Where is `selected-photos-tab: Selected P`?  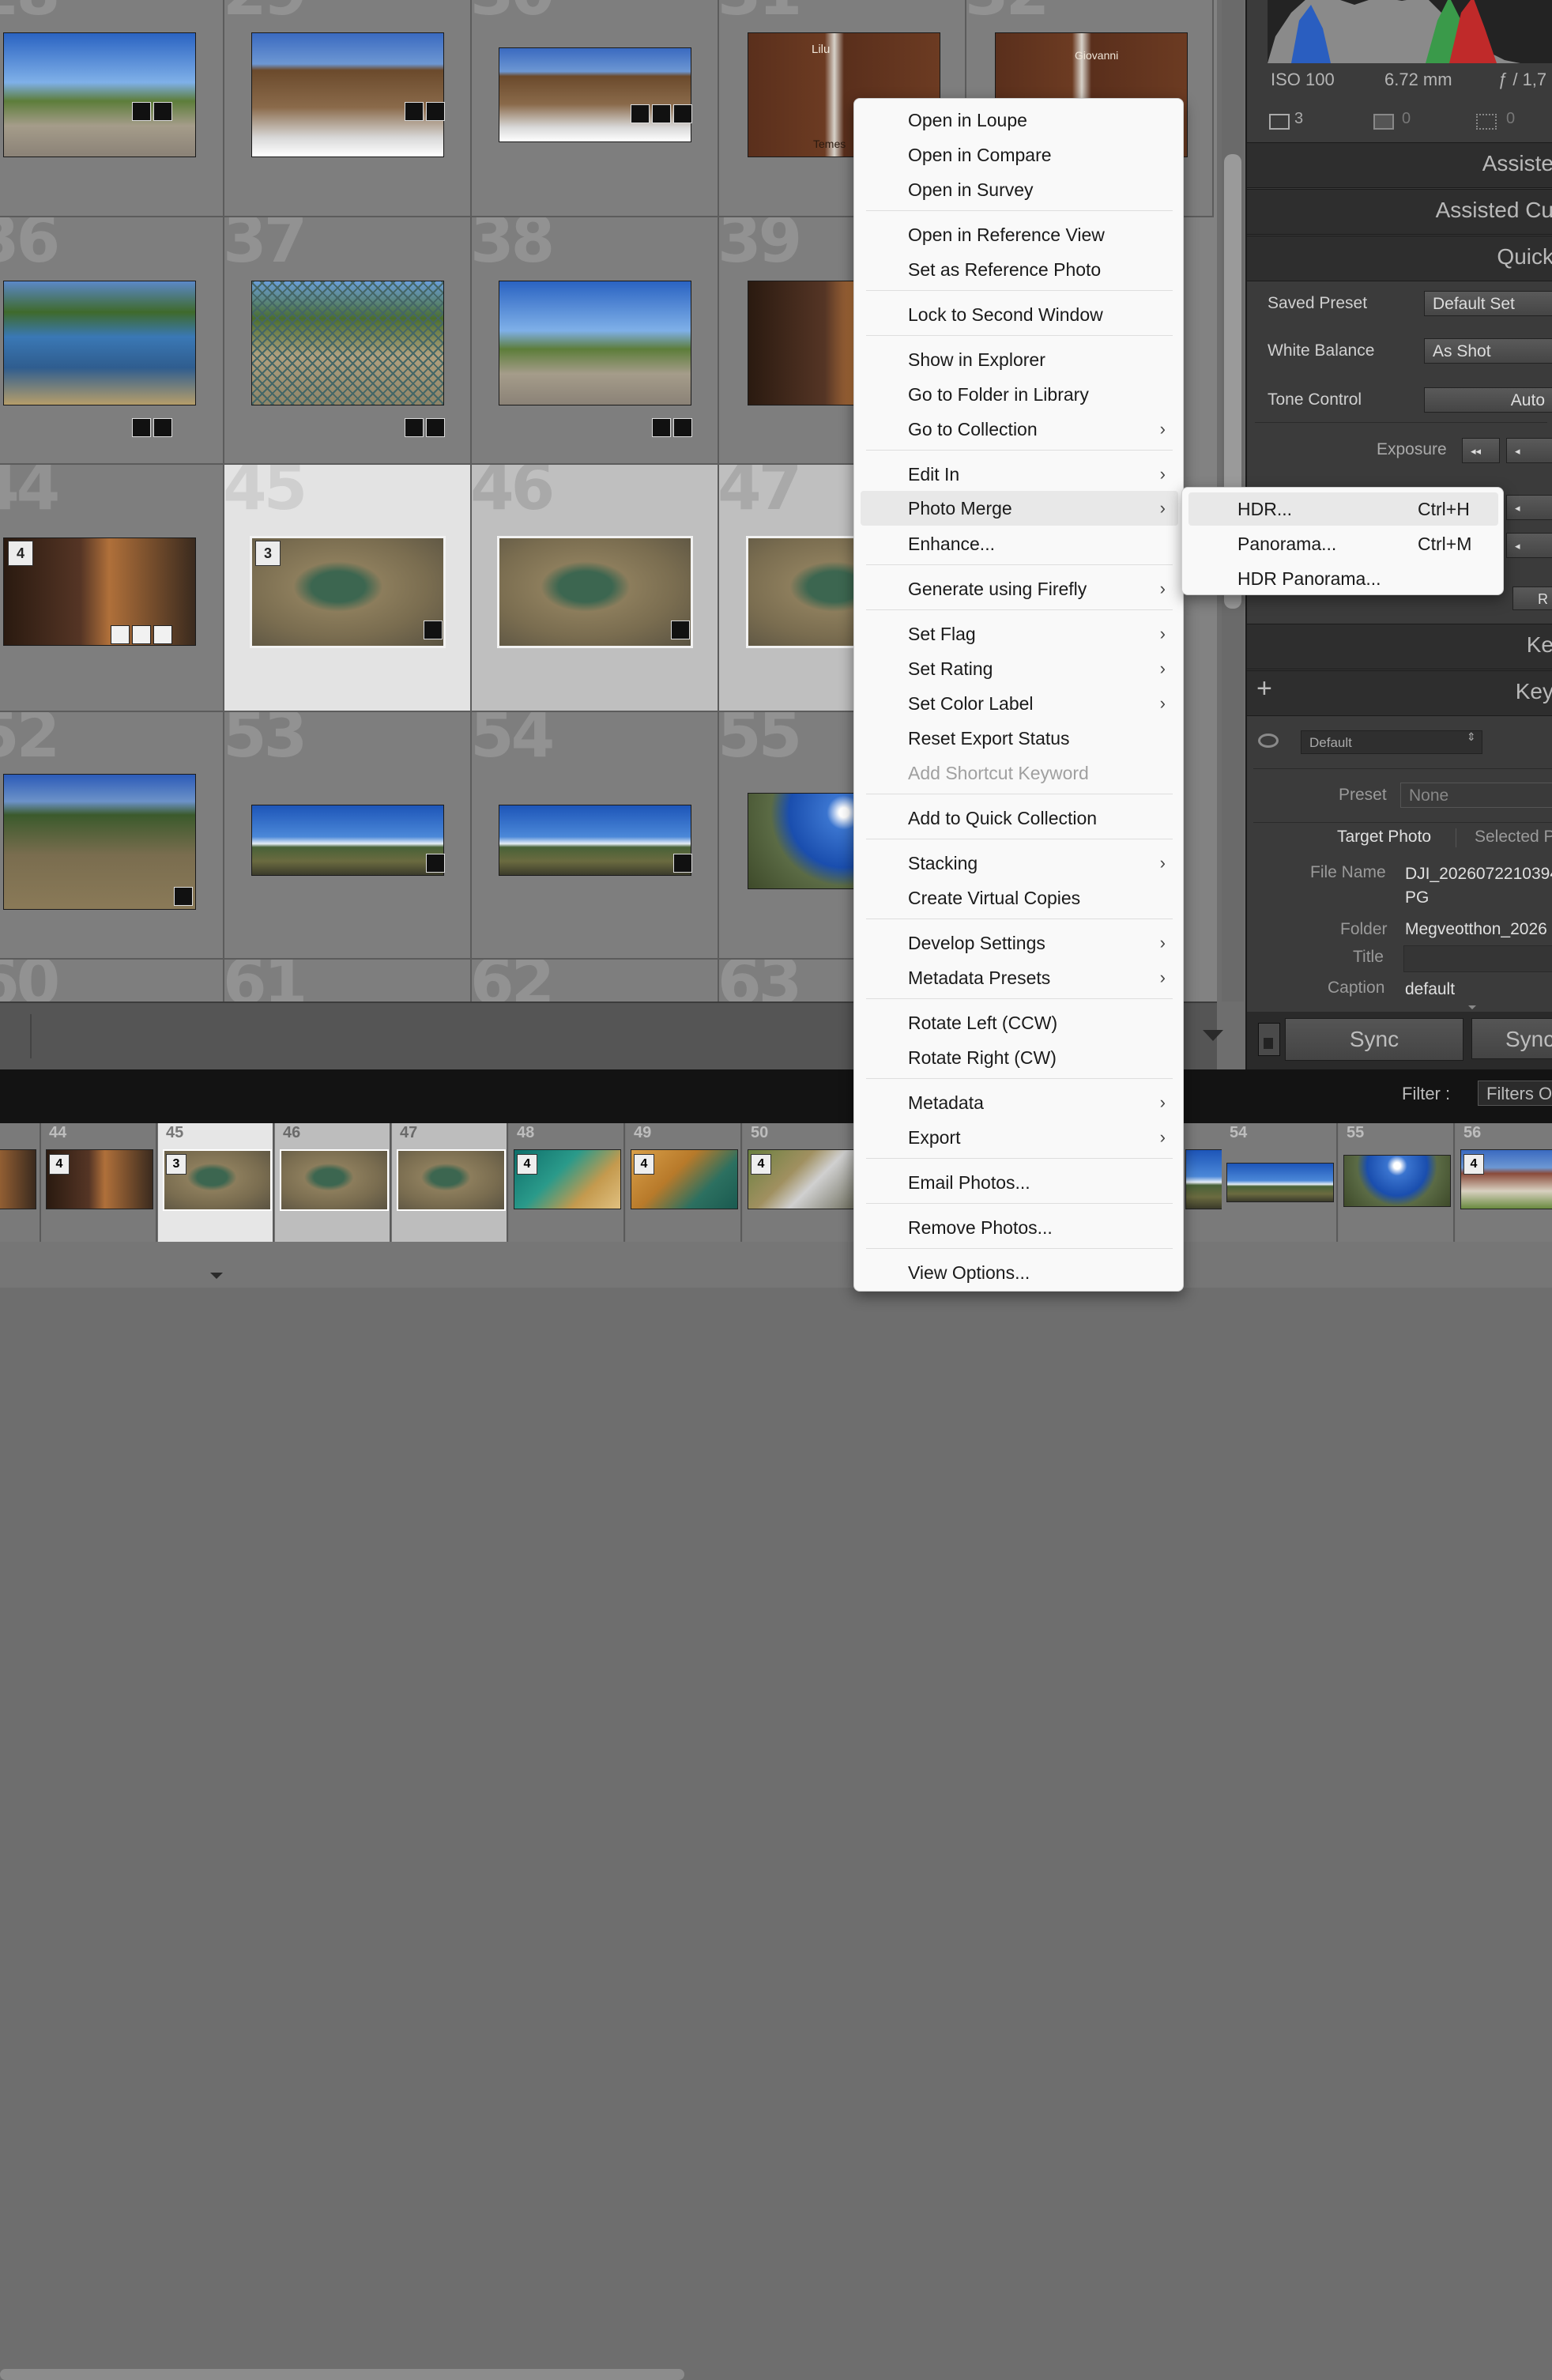 selected-photos-tab: Selected P is located at coordinates (1513, 838).